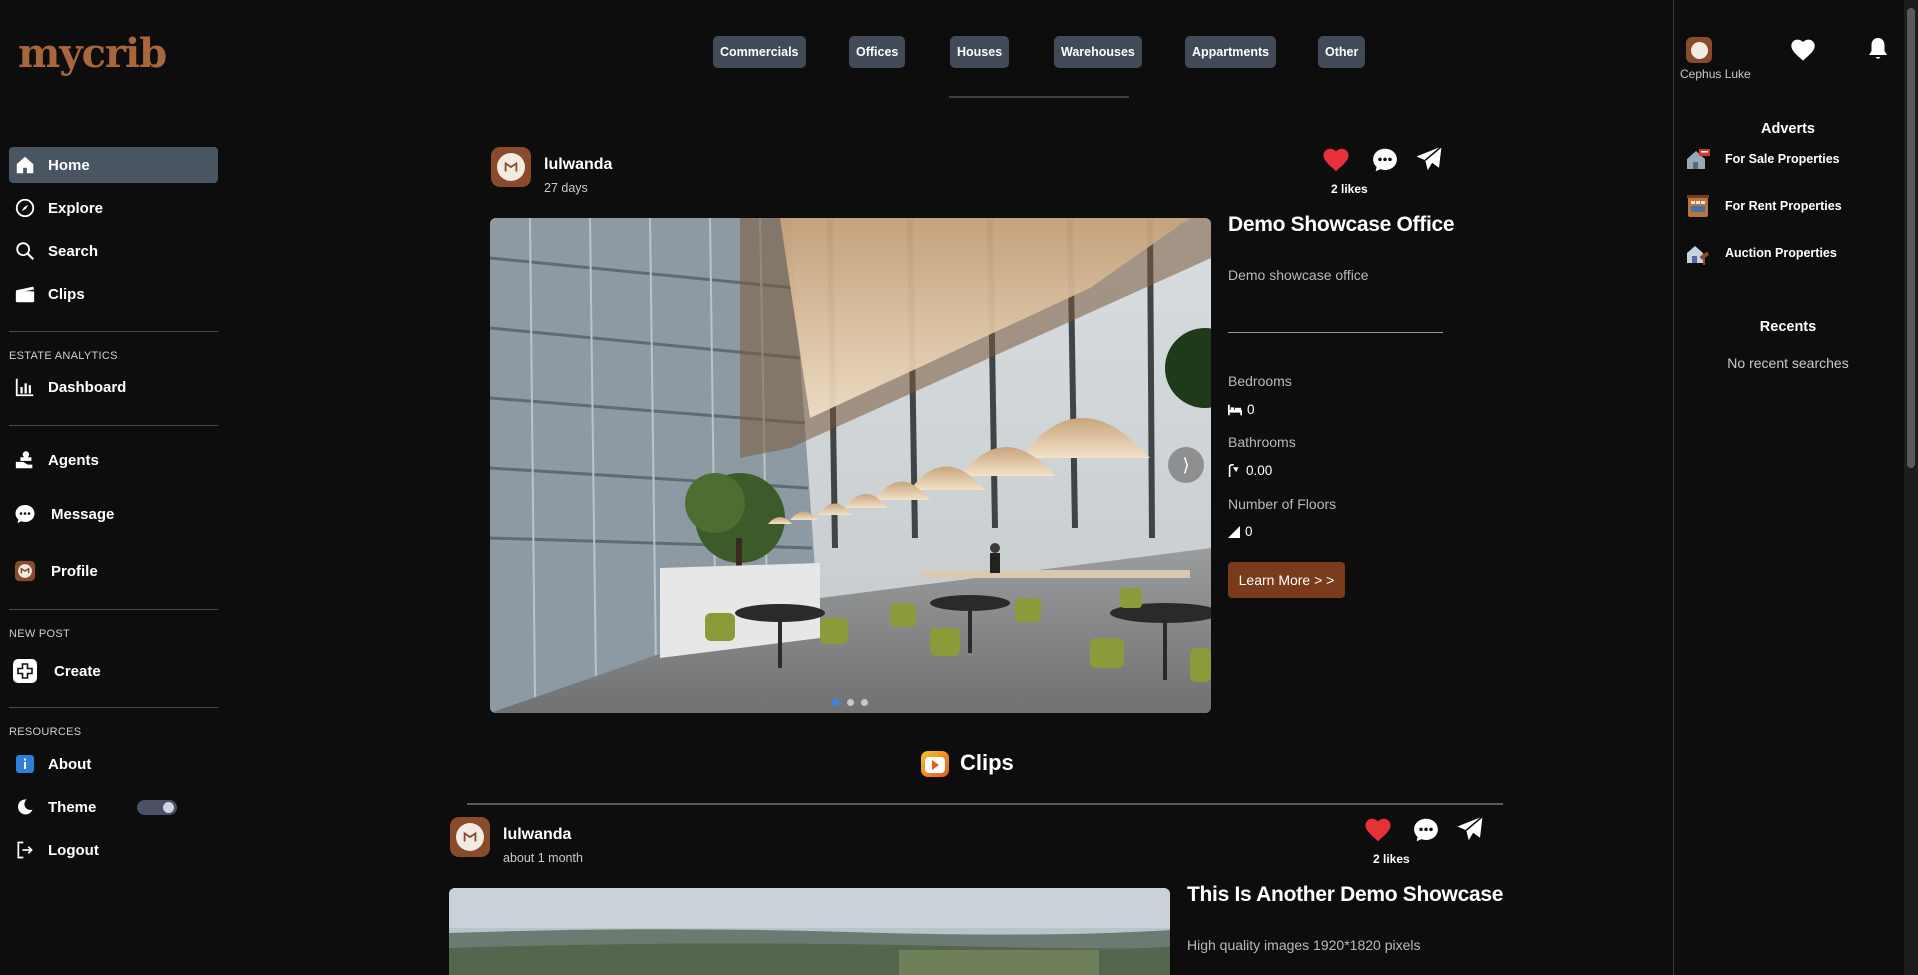 The image size is (1918, 975). Describe the element at coordinates (1260, 381) in the screenshot. I see `bedrooms-label: Bedrooms` at that location.